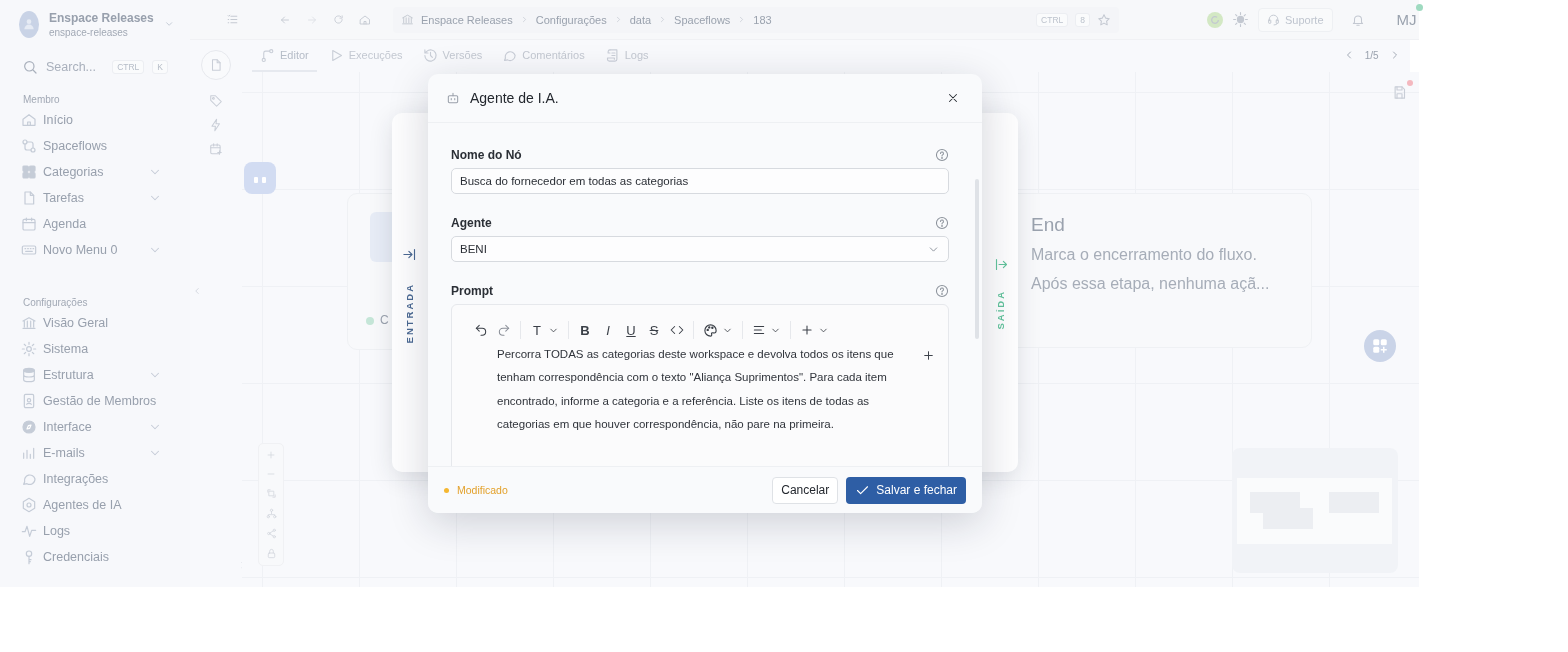 Image resolution: width=1568 pixels, height=652 pixels. What do you see at coordinates (95, 172) in the screenshot?
I see `sidebar-item: Categorias` at bounding box center [95, 172].